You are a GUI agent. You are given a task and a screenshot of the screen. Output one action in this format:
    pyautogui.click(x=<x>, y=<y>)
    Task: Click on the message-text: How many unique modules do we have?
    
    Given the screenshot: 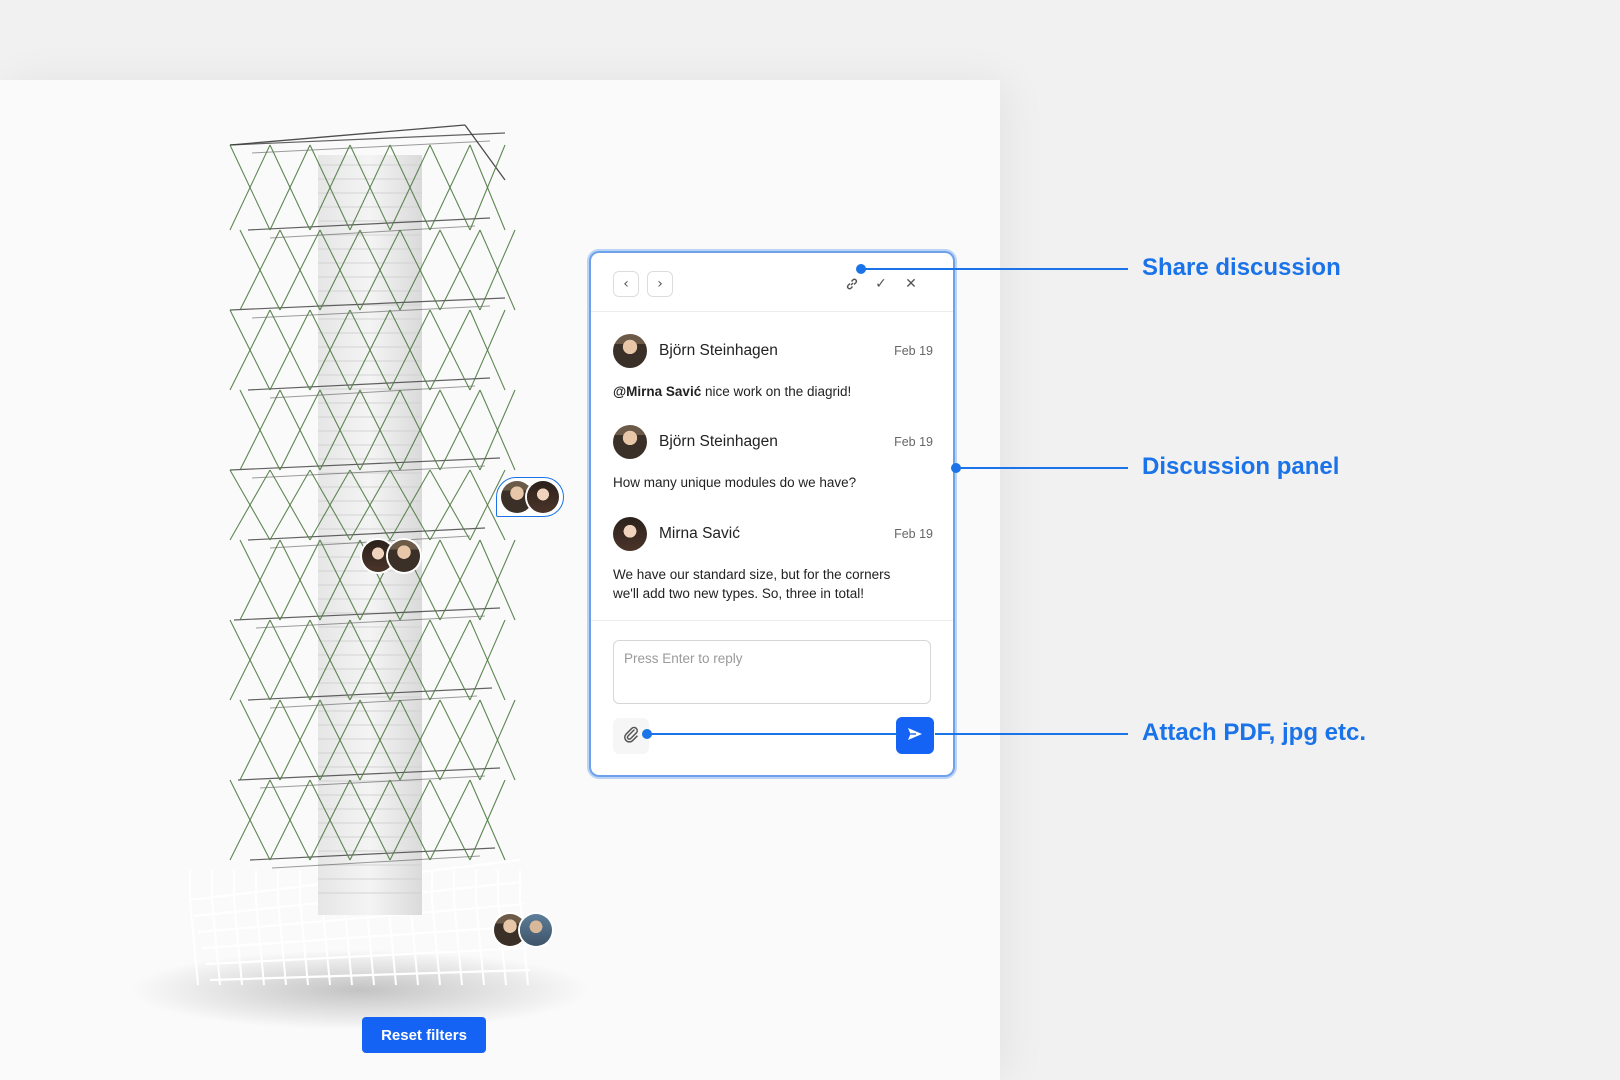 What is the action you would take?
    pyautogui.click(x=735, y=482)
    